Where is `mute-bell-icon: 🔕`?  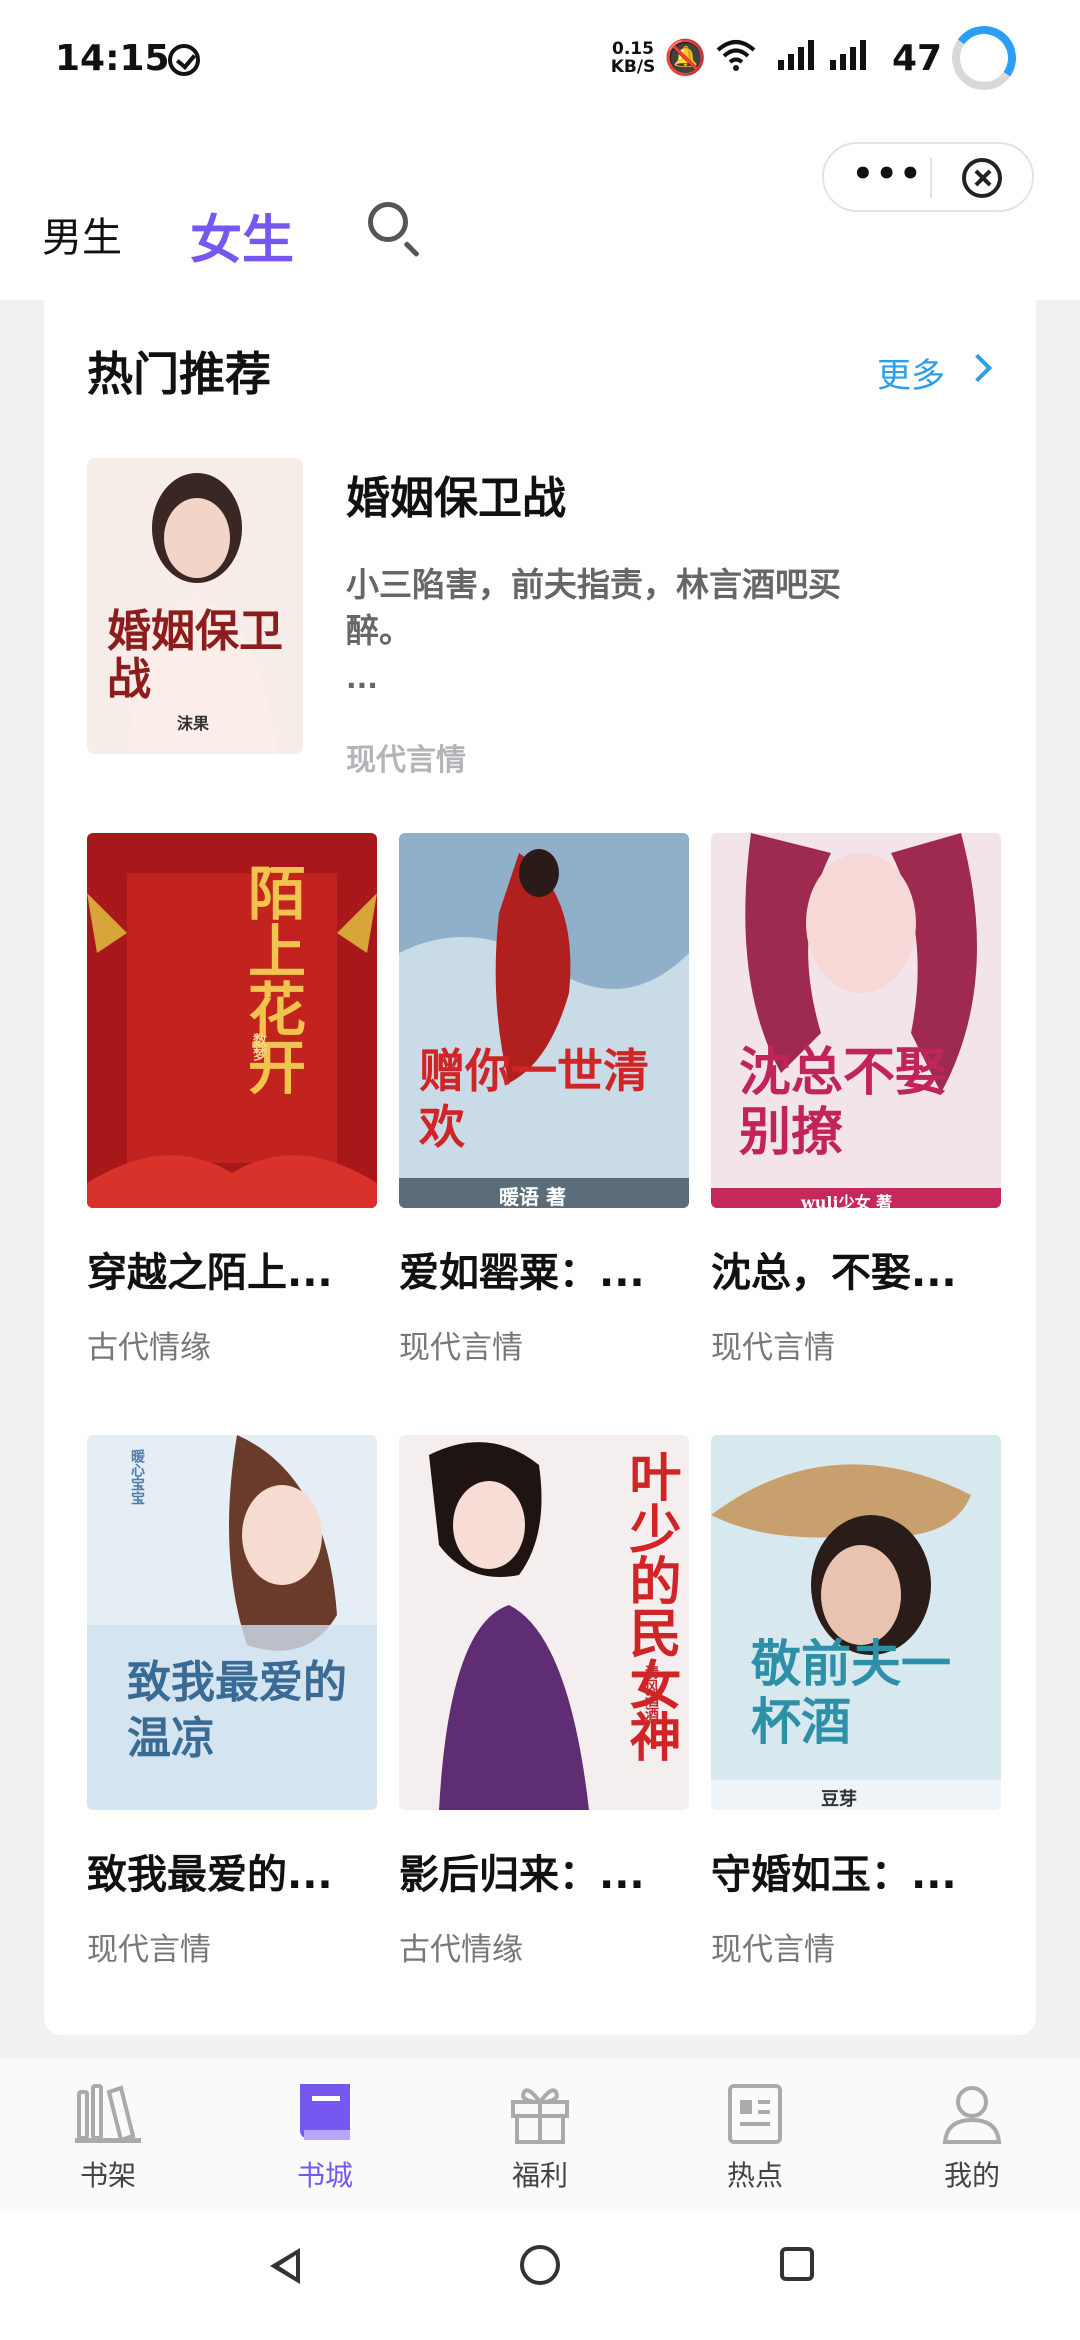 mute-bell-icon: 🔕 is located at coordinates (685, 58).